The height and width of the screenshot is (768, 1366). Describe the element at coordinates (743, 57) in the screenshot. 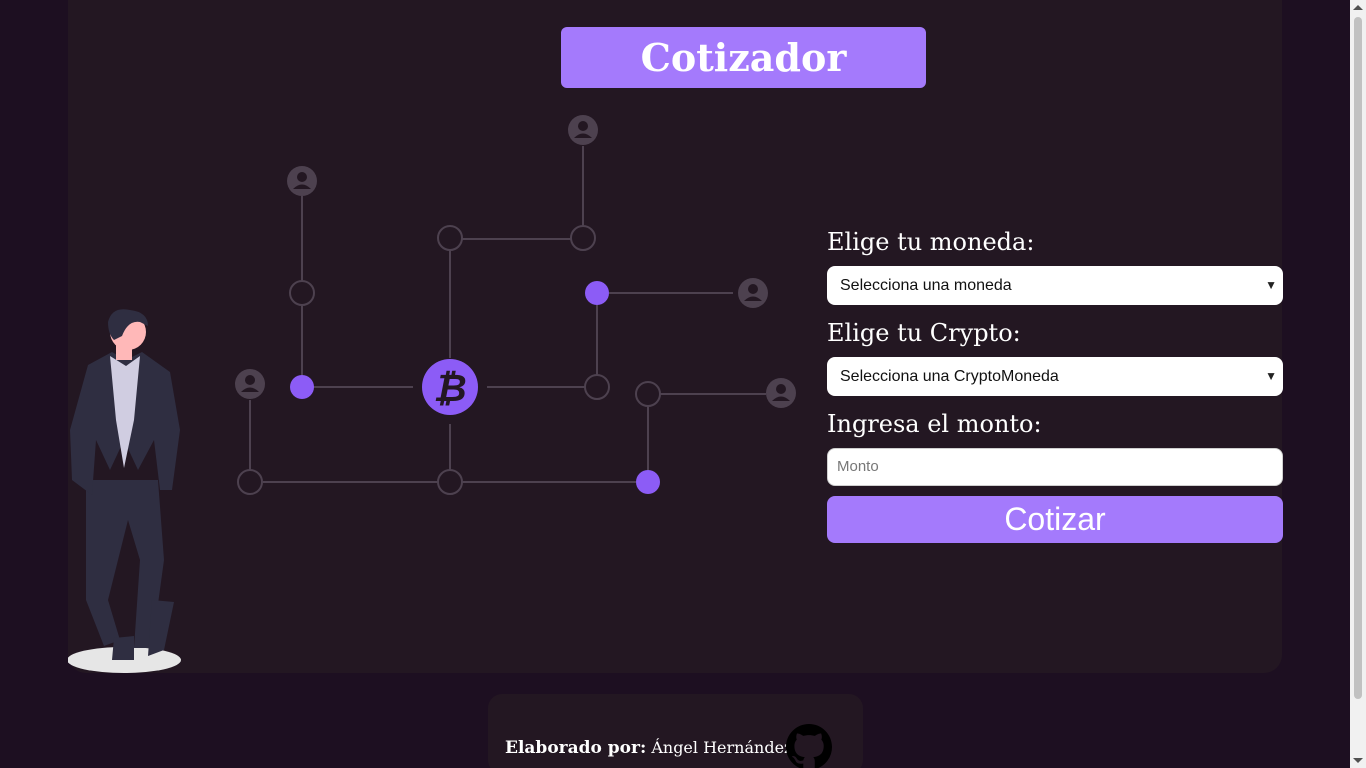

I see `page-title: Cotizador` at that location.